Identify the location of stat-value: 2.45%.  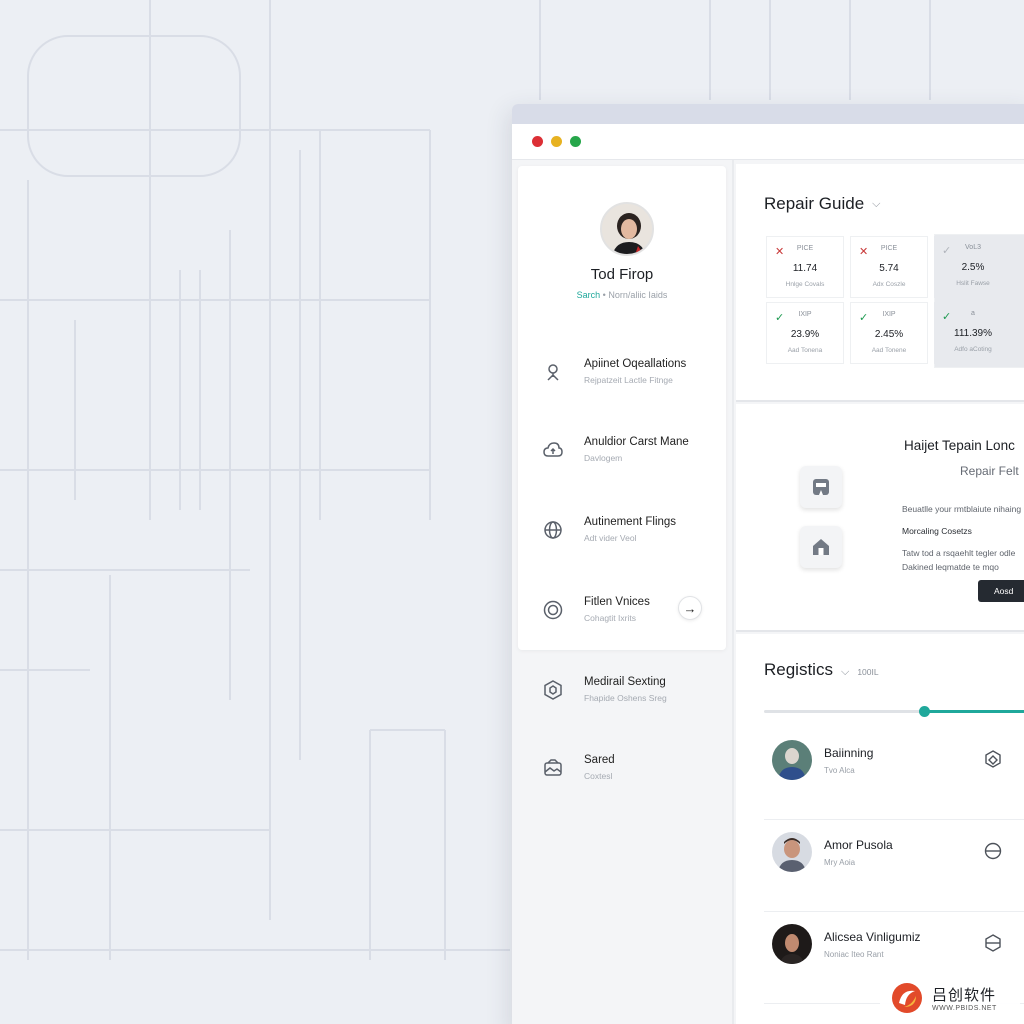
(889, 334).